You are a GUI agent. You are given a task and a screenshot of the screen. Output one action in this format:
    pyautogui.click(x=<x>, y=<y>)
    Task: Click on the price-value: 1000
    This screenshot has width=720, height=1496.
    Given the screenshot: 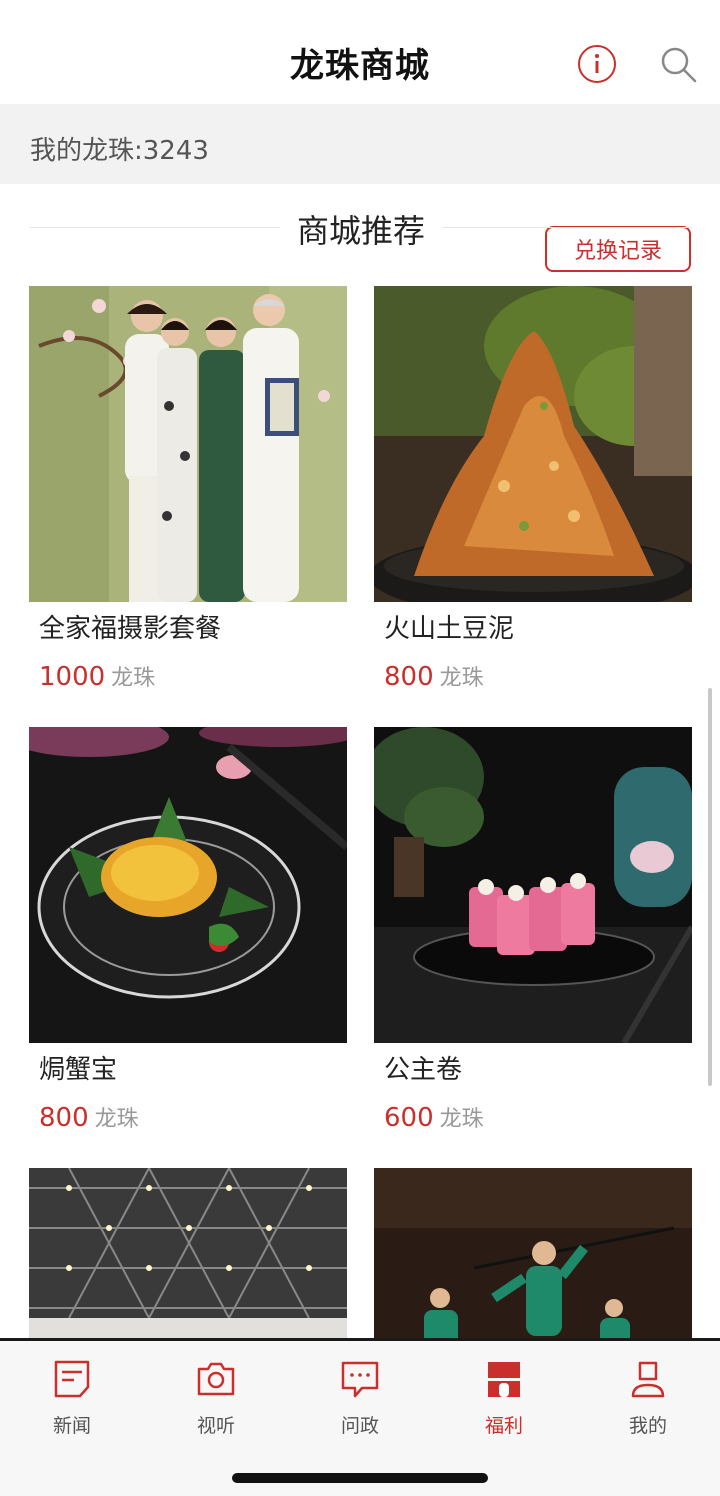 What is the action you would take?
    pyautogui.click(x=72, y=677)
    